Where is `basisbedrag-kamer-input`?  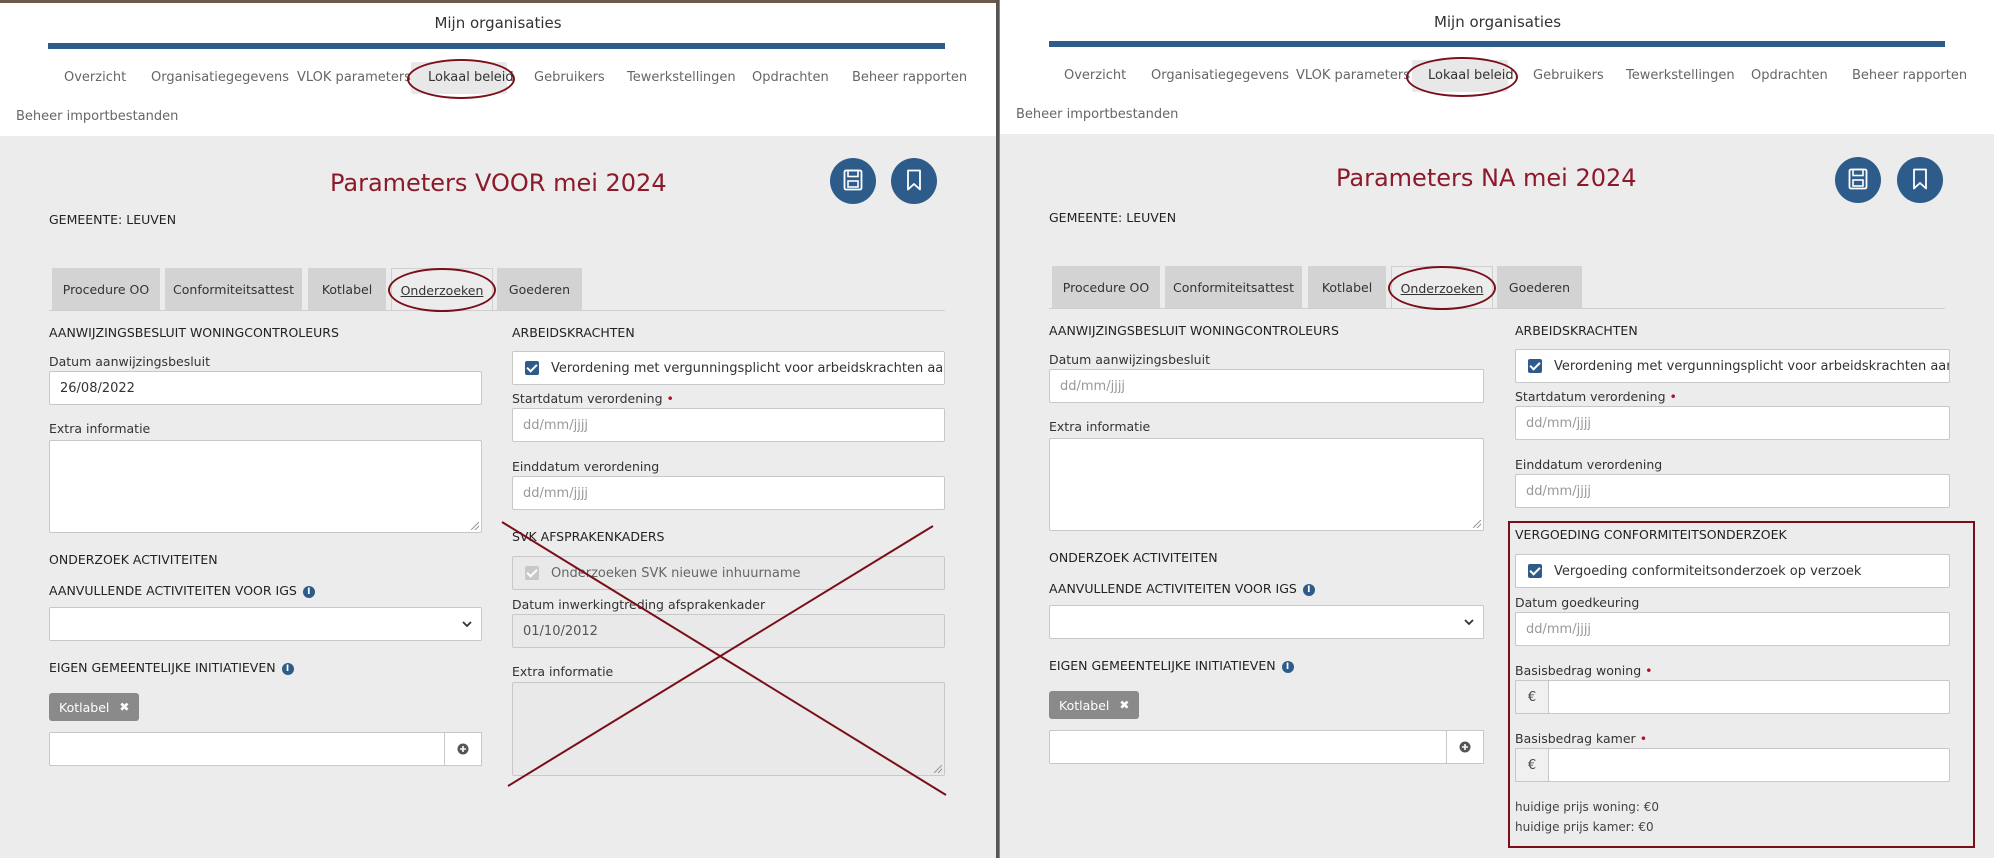 basisbedrag-kamer-input is located at coordinates (1749, 765).